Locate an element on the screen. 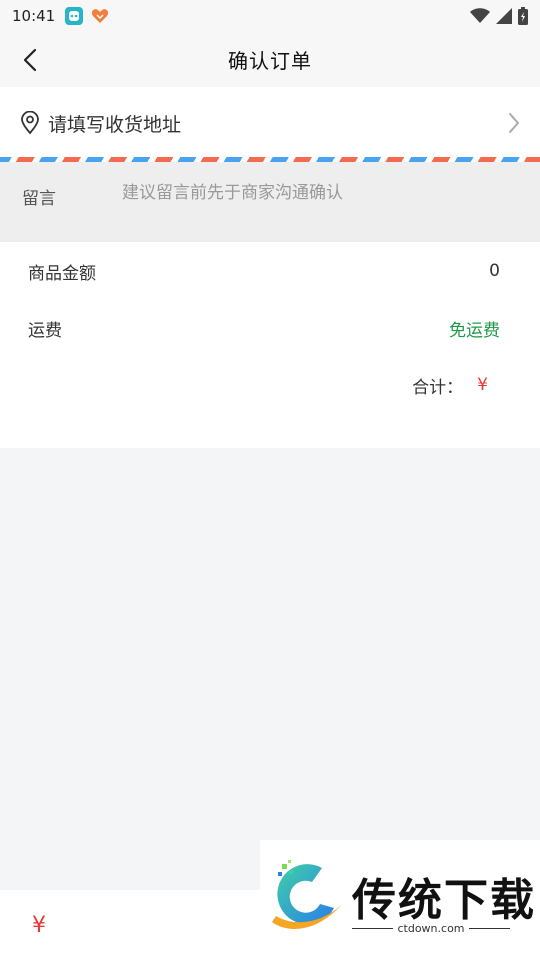  status-icons is located at coordinates (499, 16).